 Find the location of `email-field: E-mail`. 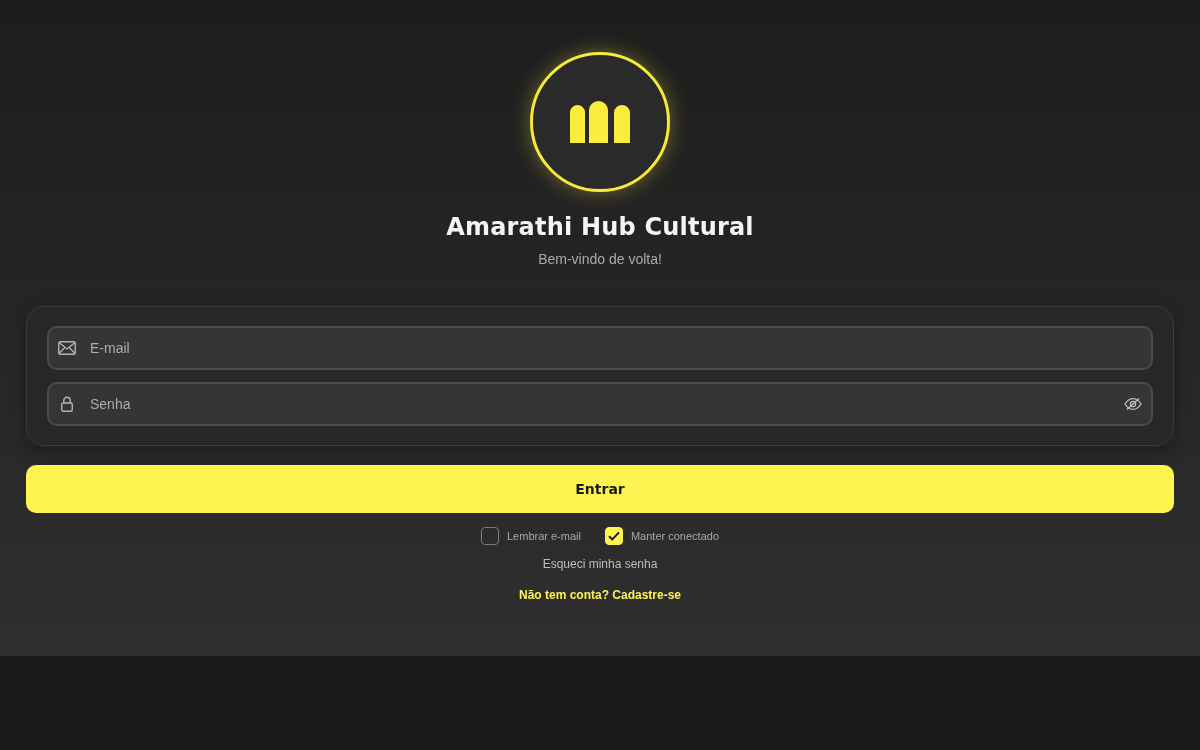

email-field: E-mail is located at coordinates (600, 348).